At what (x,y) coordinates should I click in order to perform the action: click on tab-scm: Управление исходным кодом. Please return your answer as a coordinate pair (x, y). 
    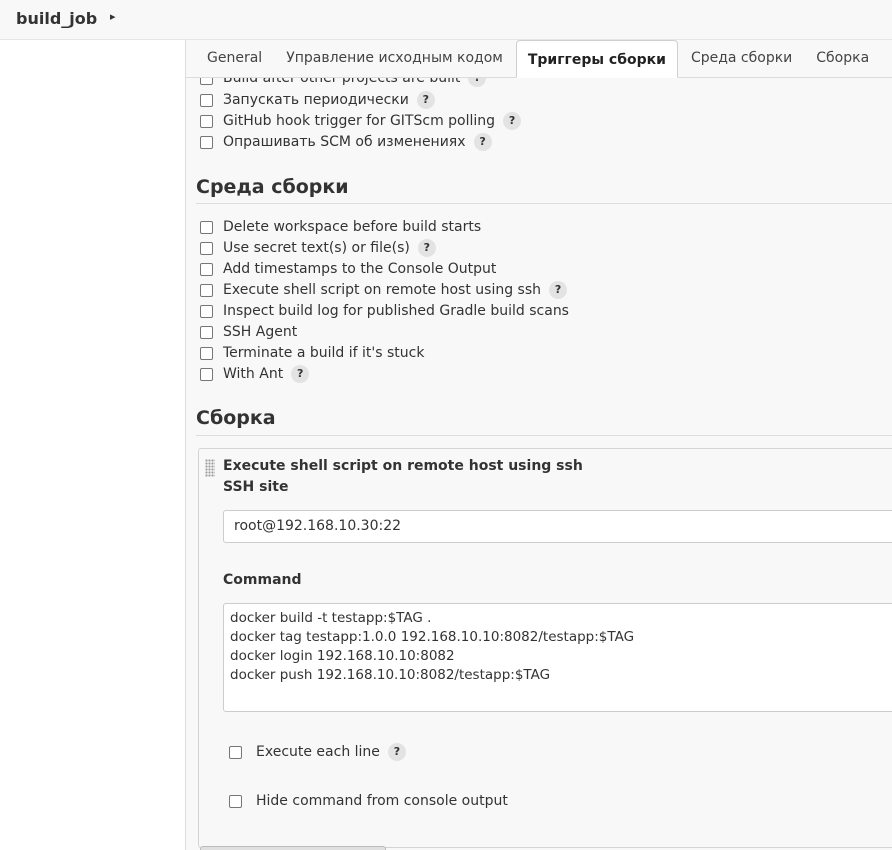
    Looking at the image, I should click on (394, 58).